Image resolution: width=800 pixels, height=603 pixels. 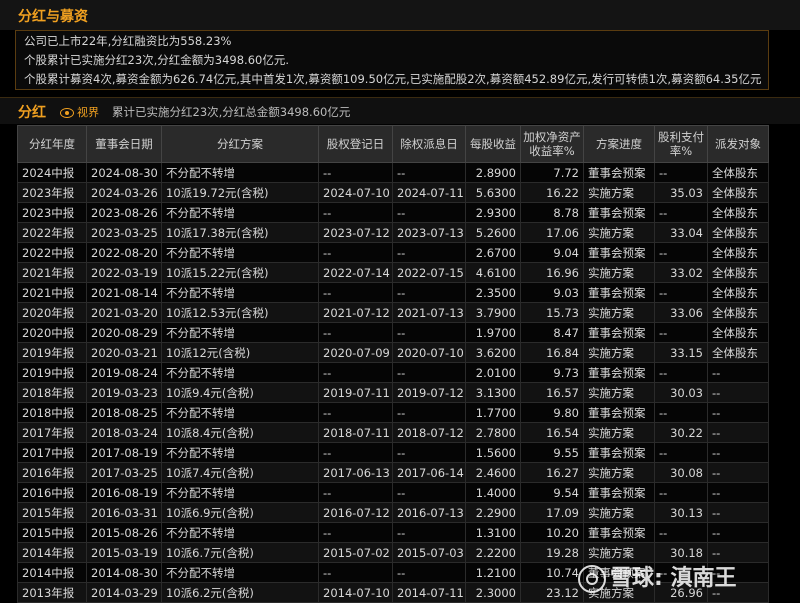 I want to click on column-header: 方案进度, so click(x=619, y=144).